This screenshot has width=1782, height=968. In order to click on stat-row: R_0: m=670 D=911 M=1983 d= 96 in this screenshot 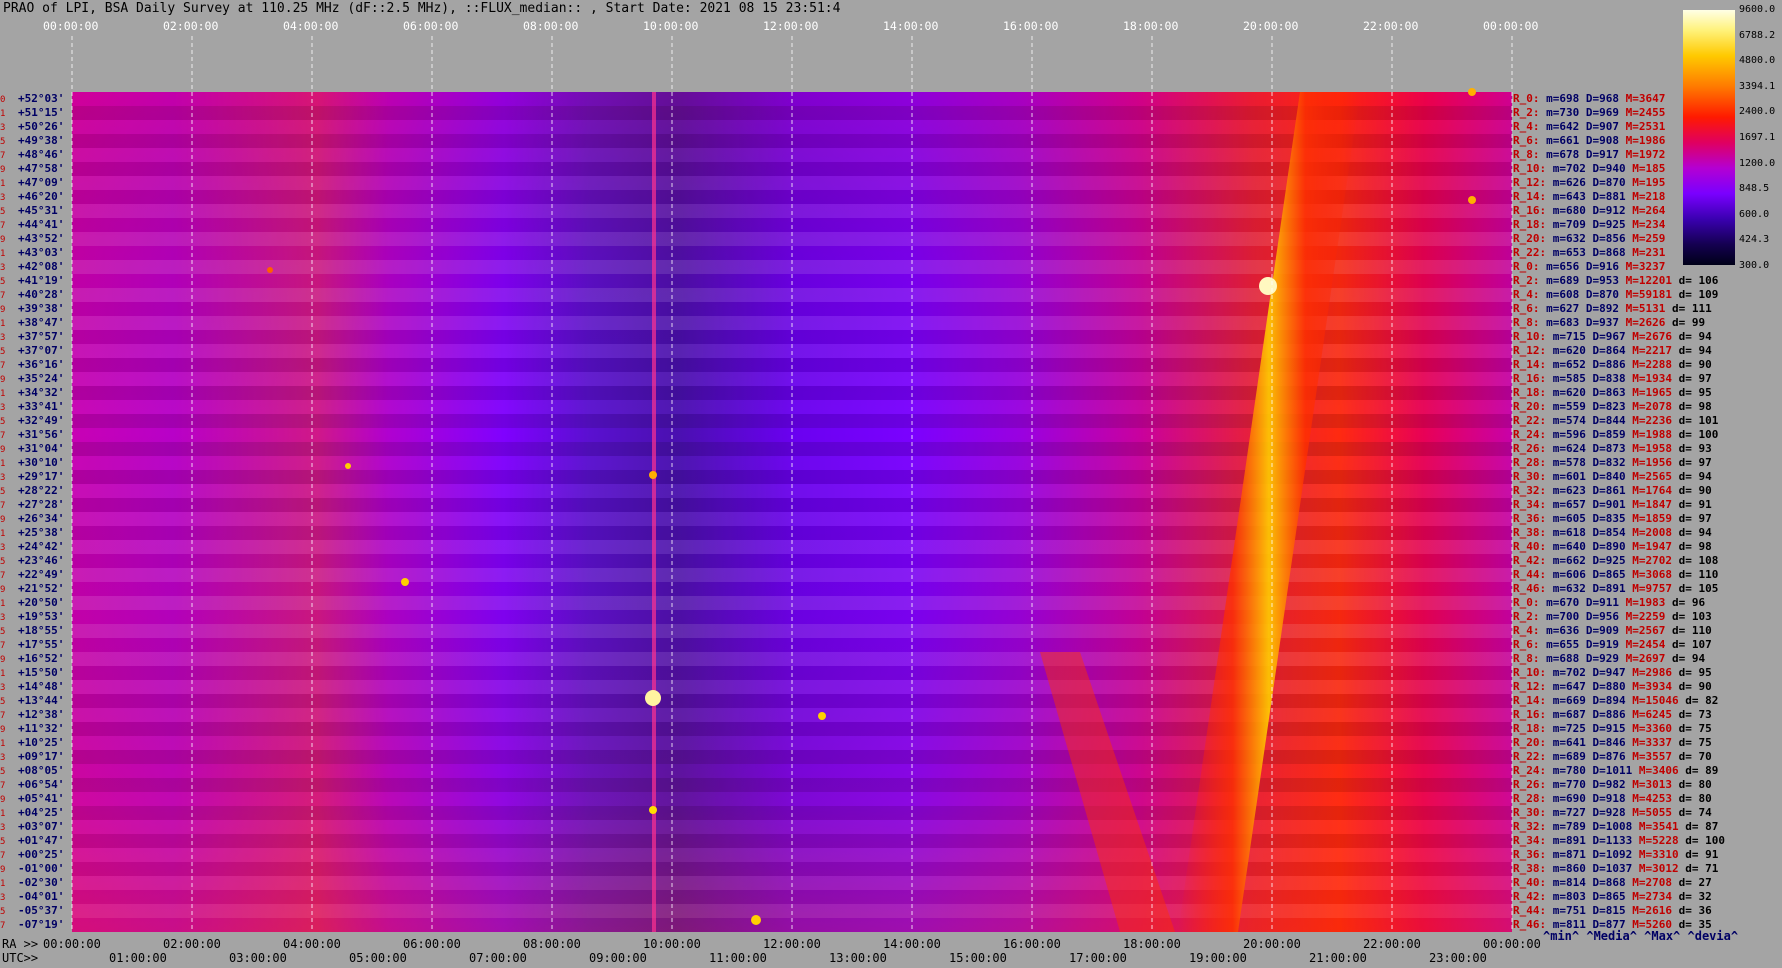, I will do `click(1609, 603)`.